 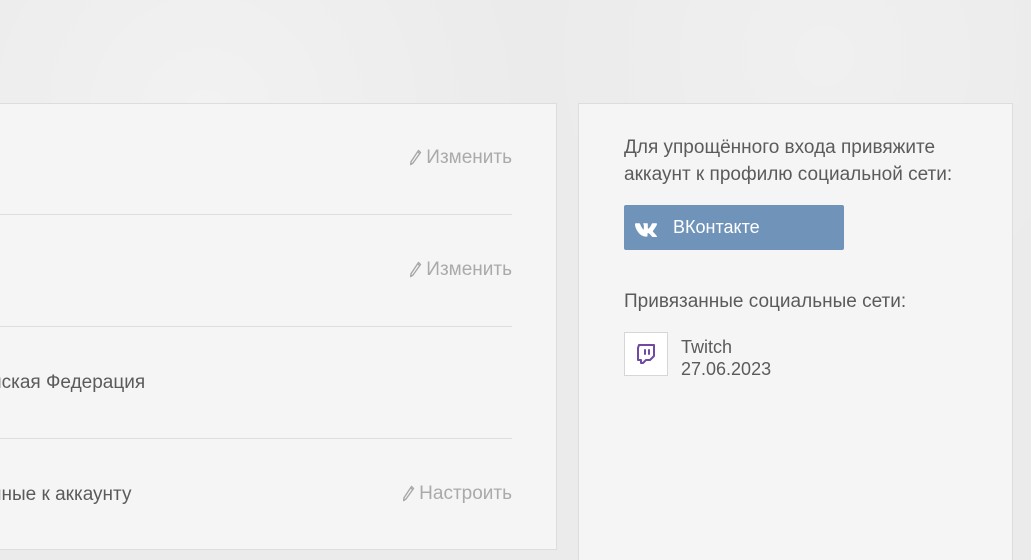 I want to click on linked-networks-title: Привязанные социальные сети:, so click(x=765, y=301).